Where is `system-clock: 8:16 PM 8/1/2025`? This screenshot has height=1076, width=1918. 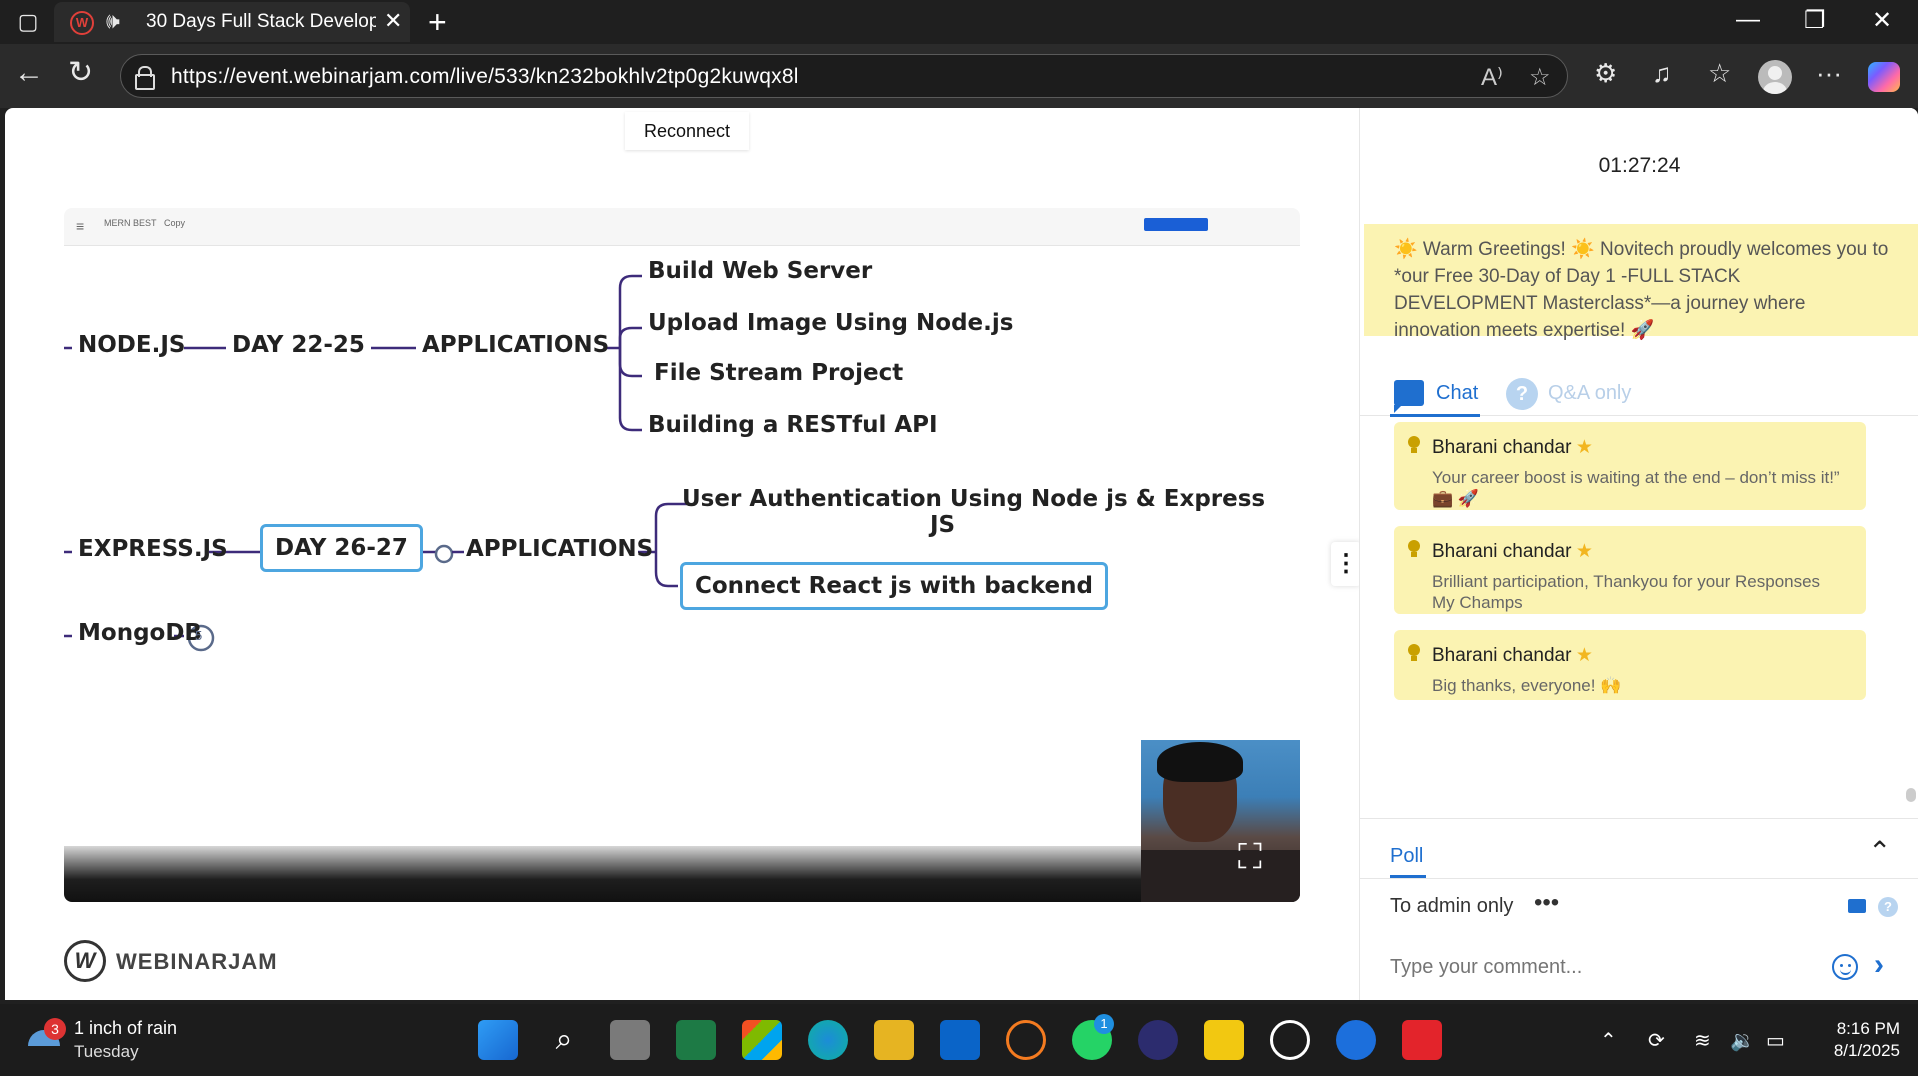 system-clock: 8:16 PM 8/1/2025 is located at coordinates (1855, 1040).